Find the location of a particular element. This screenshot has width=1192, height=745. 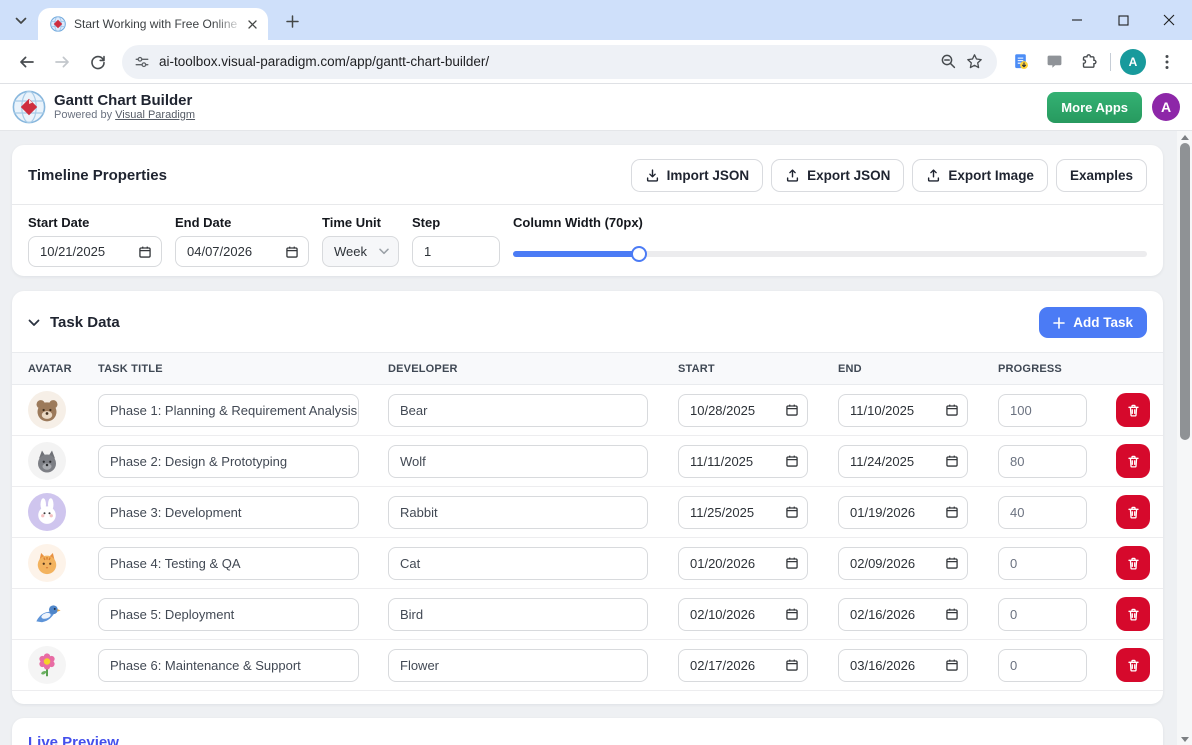

reload-button is located at coordinates (98, 62).